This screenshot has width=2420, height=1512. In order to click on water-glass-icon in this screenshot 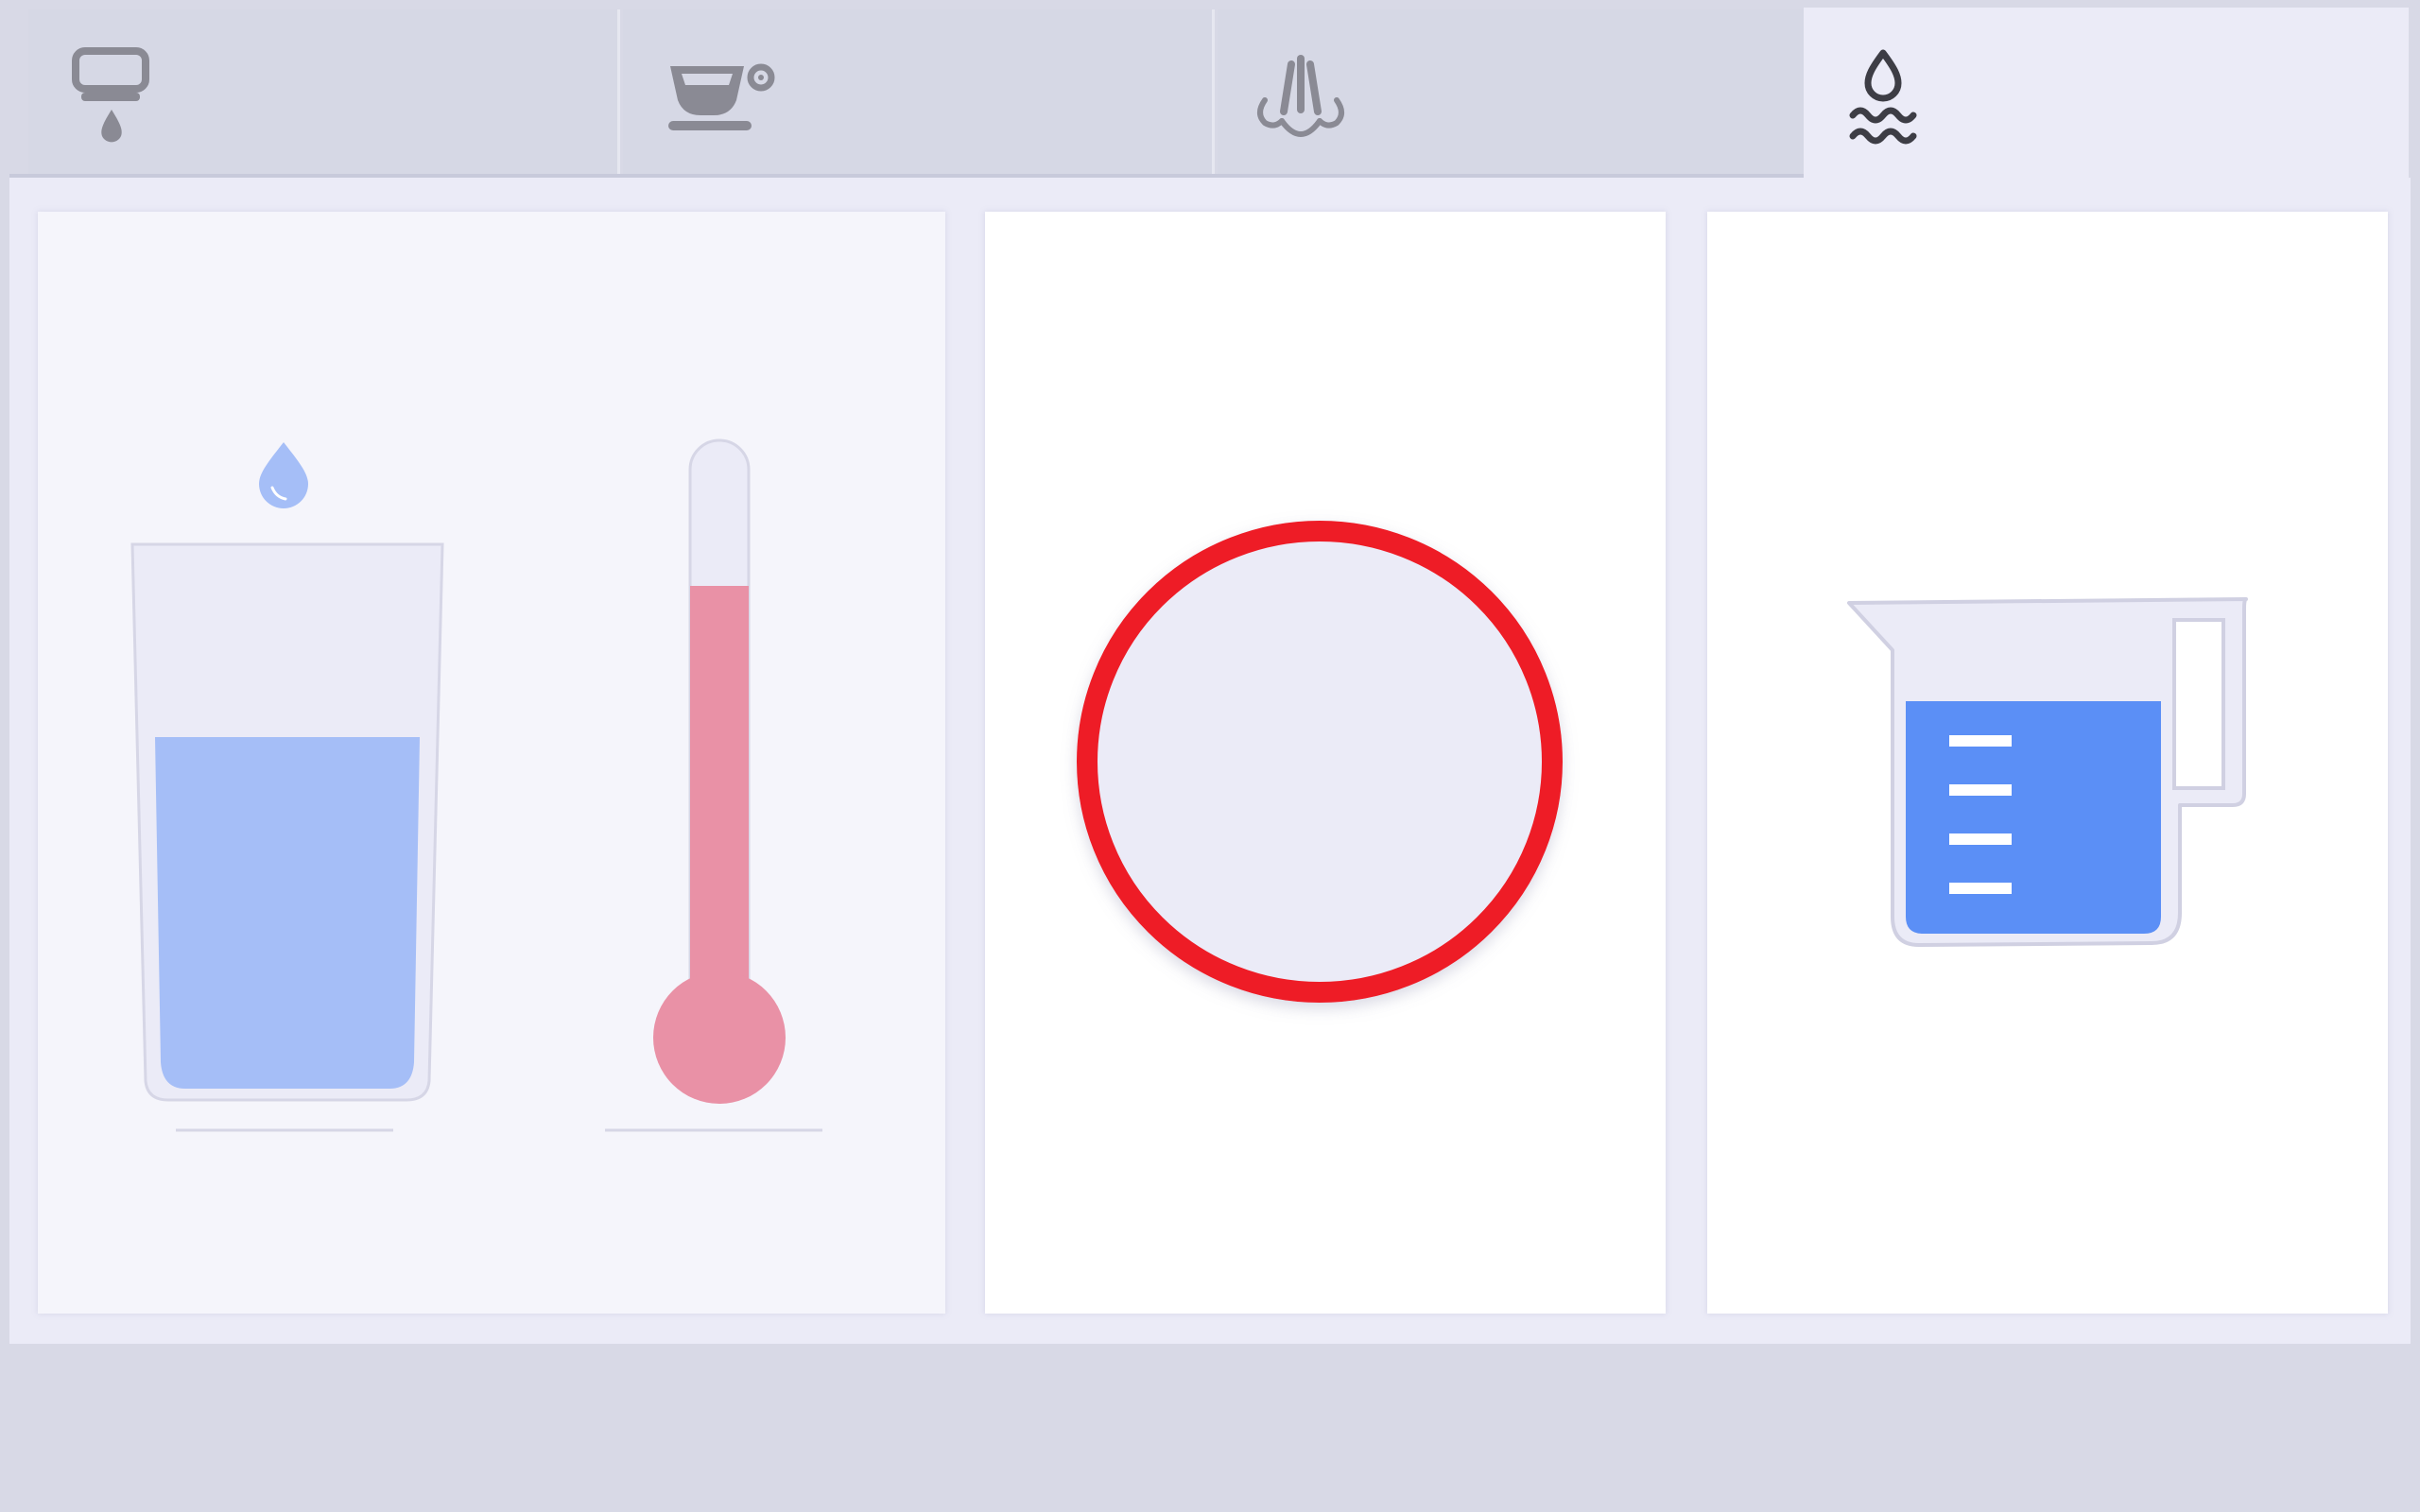, I will do `click(287, 822)`.